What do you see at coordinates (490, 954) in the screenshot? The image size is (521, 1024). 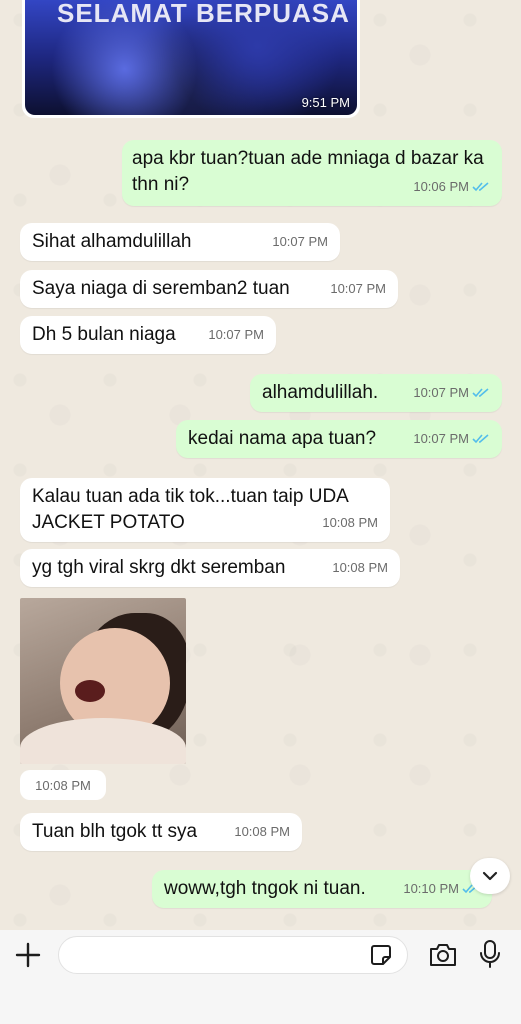 I see `microphone-icon` at bounding box center [490, 954].